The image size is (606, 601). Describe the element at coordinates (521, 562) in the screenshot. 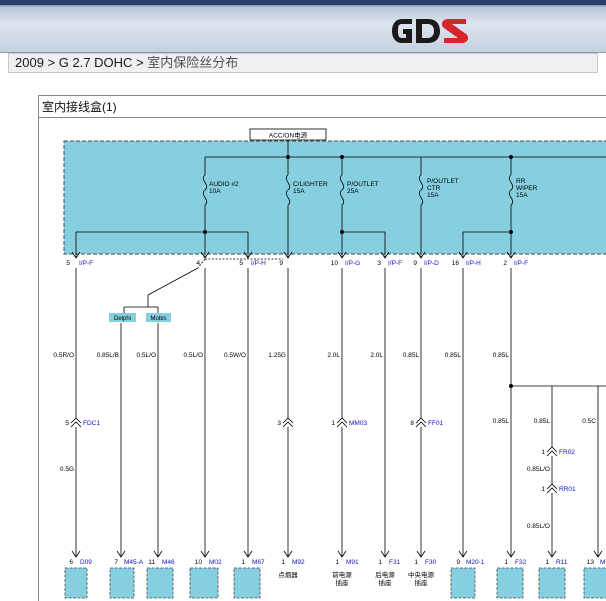

I see `bottom-pin-connector: F32` at that location.